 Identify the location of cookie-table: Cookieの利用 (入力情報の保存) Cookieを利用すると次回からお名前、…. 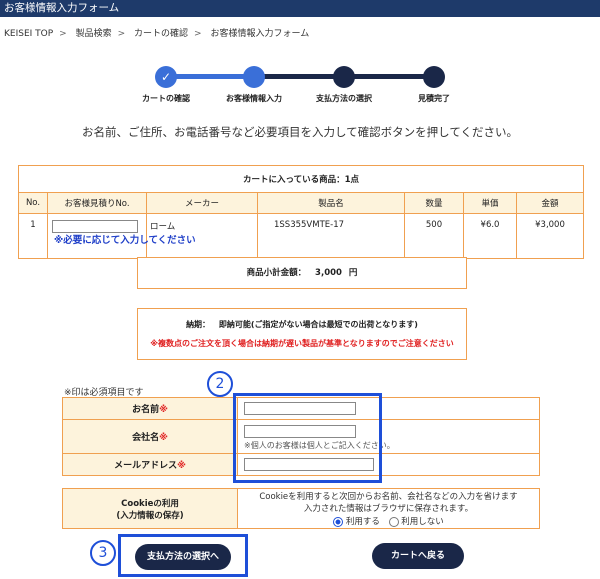
(301, 508).